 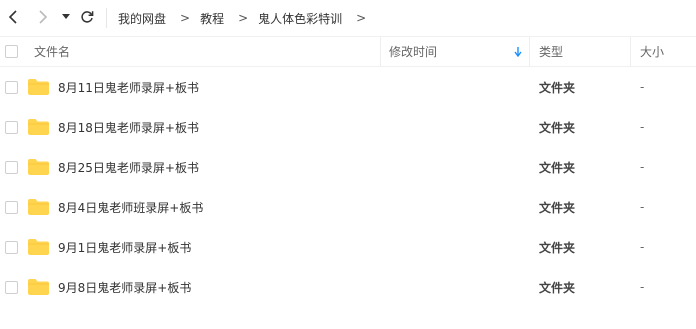 What do you see at coordinates (142, 18) in the screenshot?
I see `breadcrumb-item-root: 我的网盘` at bounding box center [142, 18].